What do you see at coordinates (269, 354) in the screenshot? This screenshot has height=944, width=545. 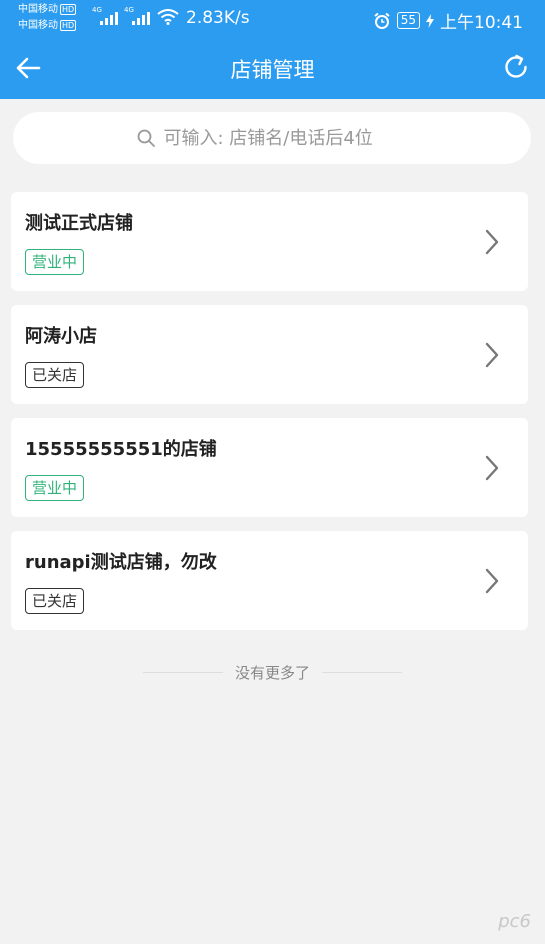 I see `store-card: 阿涛小店 已关店` at bounding box center [269, 354].